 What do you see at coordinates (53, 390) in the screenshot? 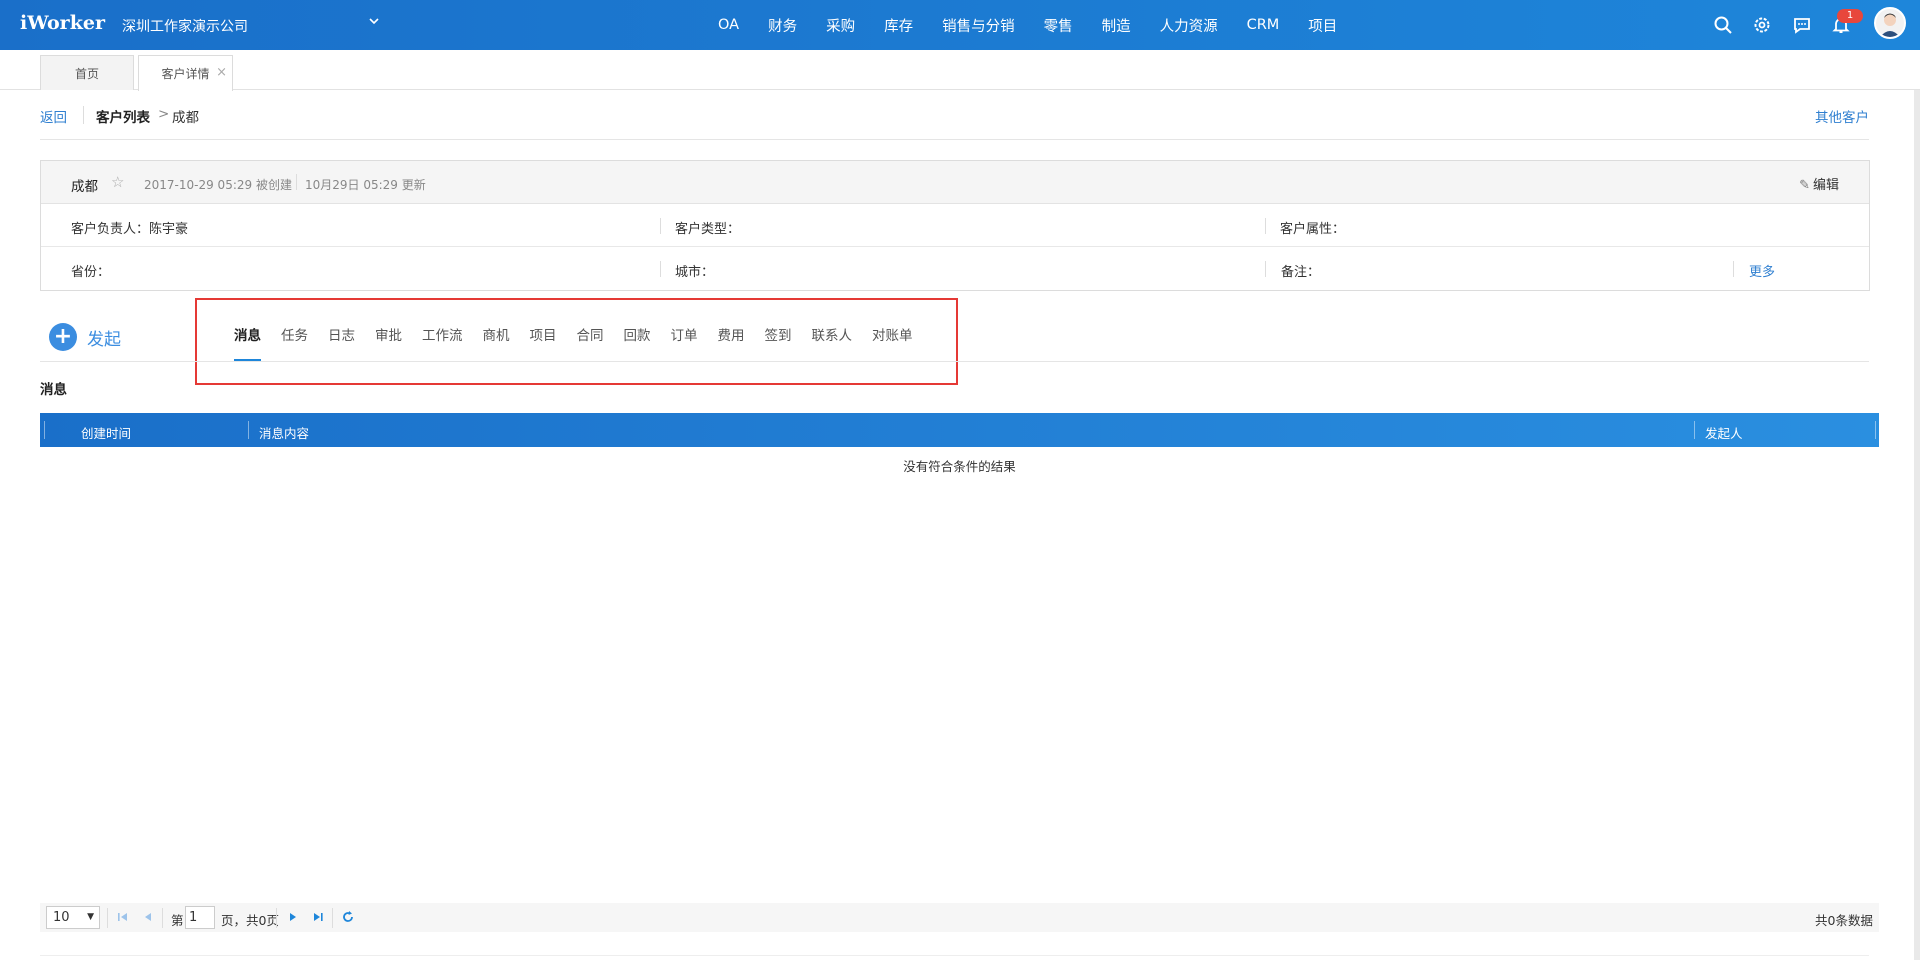
I see `section-title: 消息` at bounding box center [53, 390].